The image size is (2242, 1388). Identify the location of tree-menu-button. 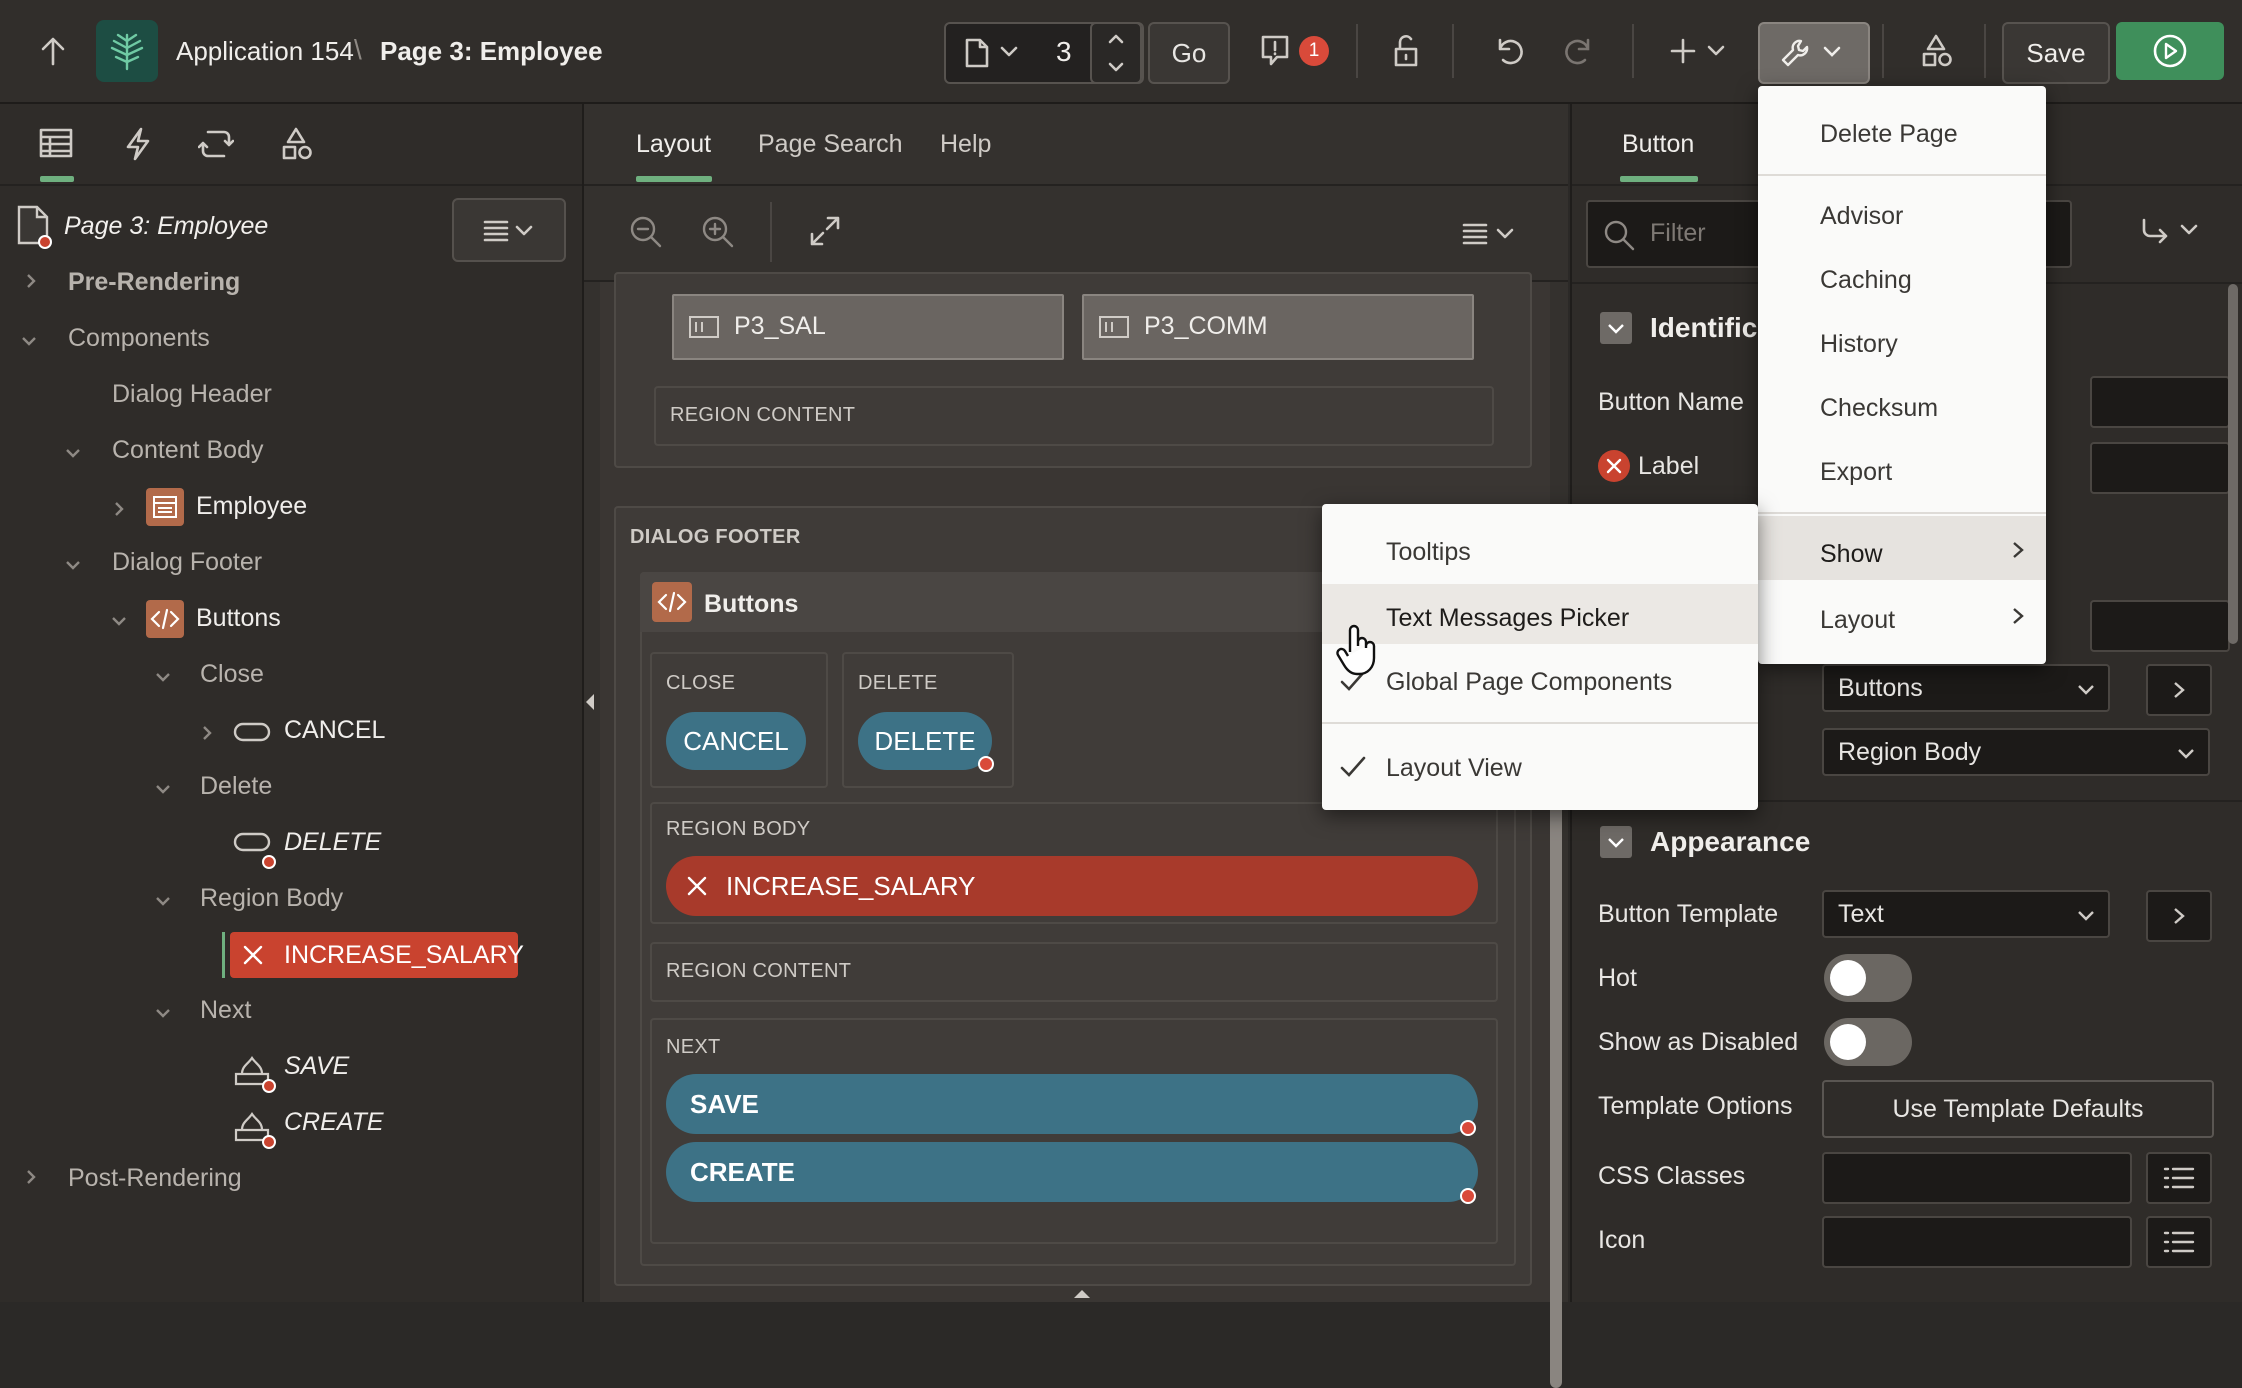
(509, 230).